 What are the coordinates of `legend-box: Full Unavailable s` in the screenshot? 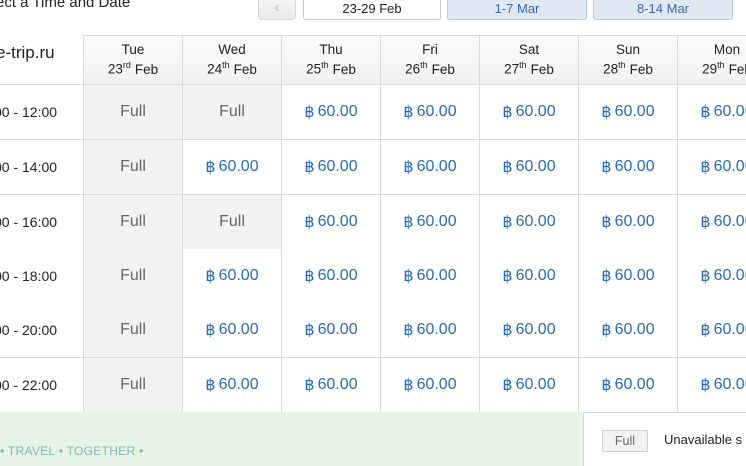 It's located at (664, 439).